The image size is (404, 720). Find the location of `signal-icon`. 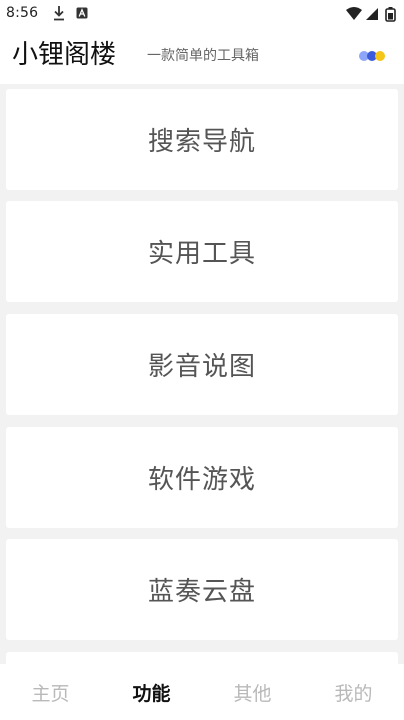

signal-icon is located at coordinates (372, 14).